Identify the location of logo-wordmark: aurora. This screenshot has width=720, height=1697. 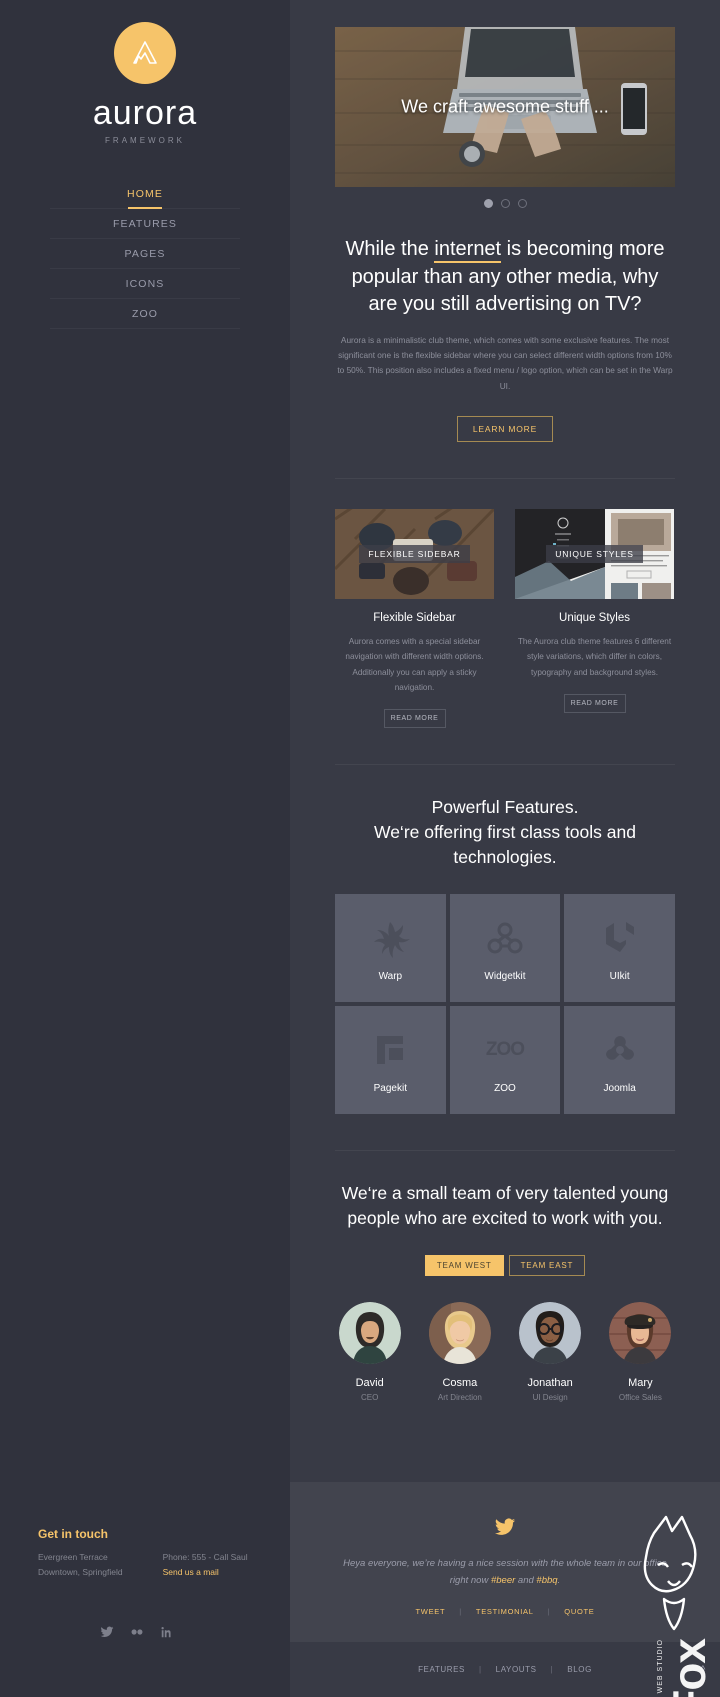
(145, 113).